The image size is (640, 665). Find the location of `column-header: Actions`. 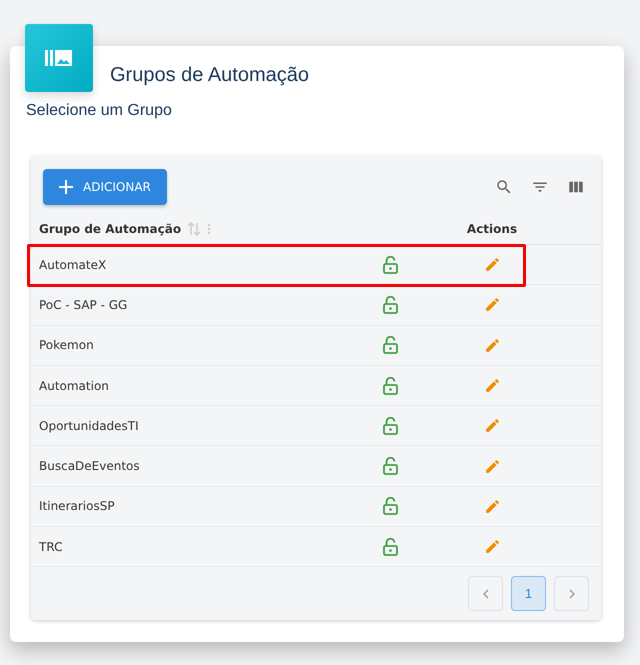

column-header: Actions is located at coordinates (492, 229).